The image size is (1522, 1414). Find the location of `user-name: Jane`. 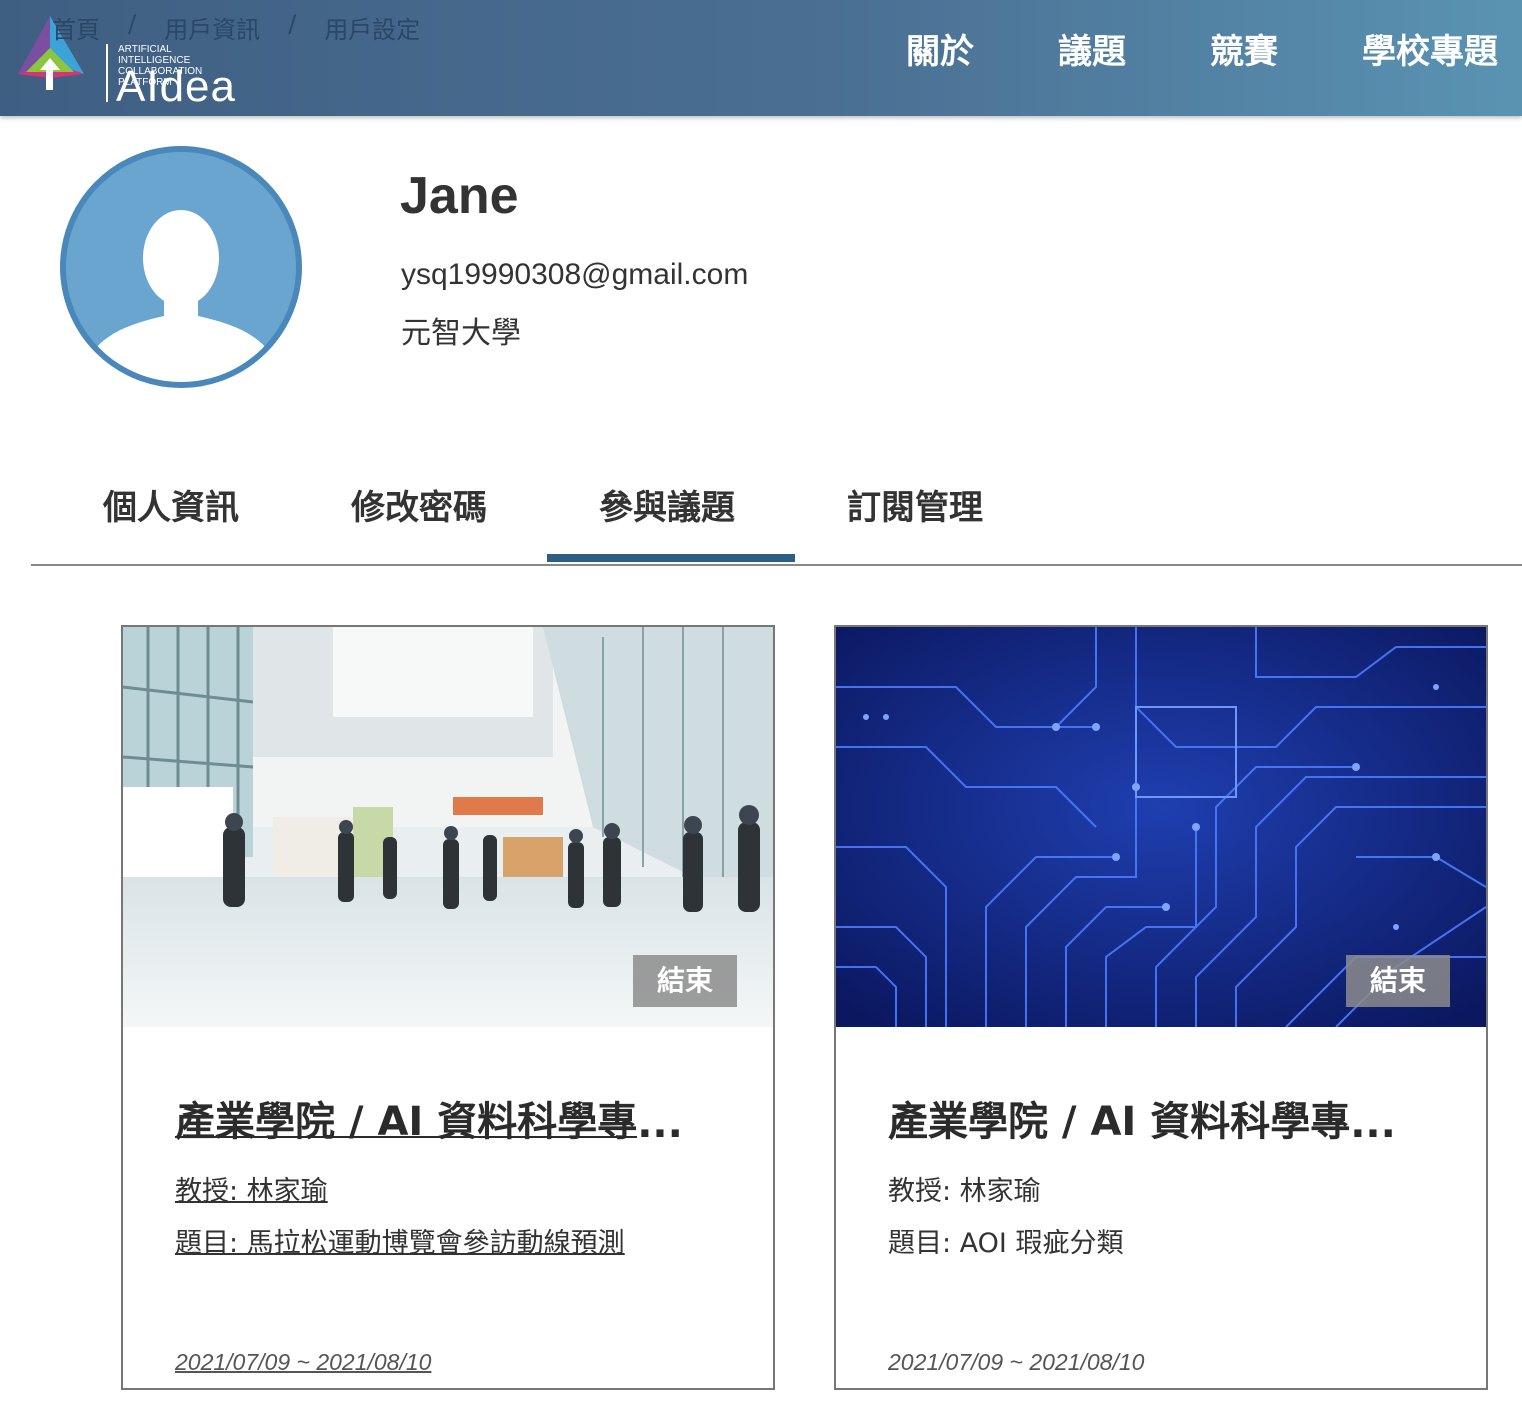

user-name: Jane is located at coordinates (459, 196).